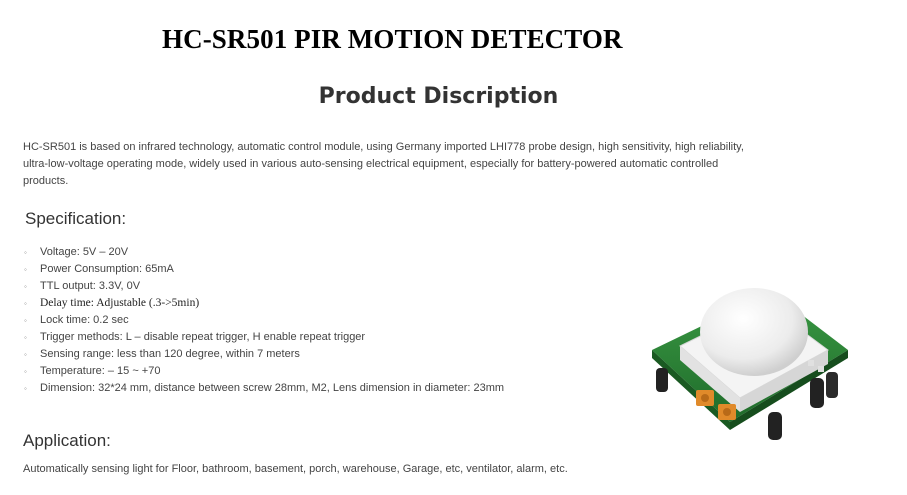  What do you see at coordinates (67, 440) in the screenshot?
I see `application-heading: Application:` at bounding box center [67, 440].